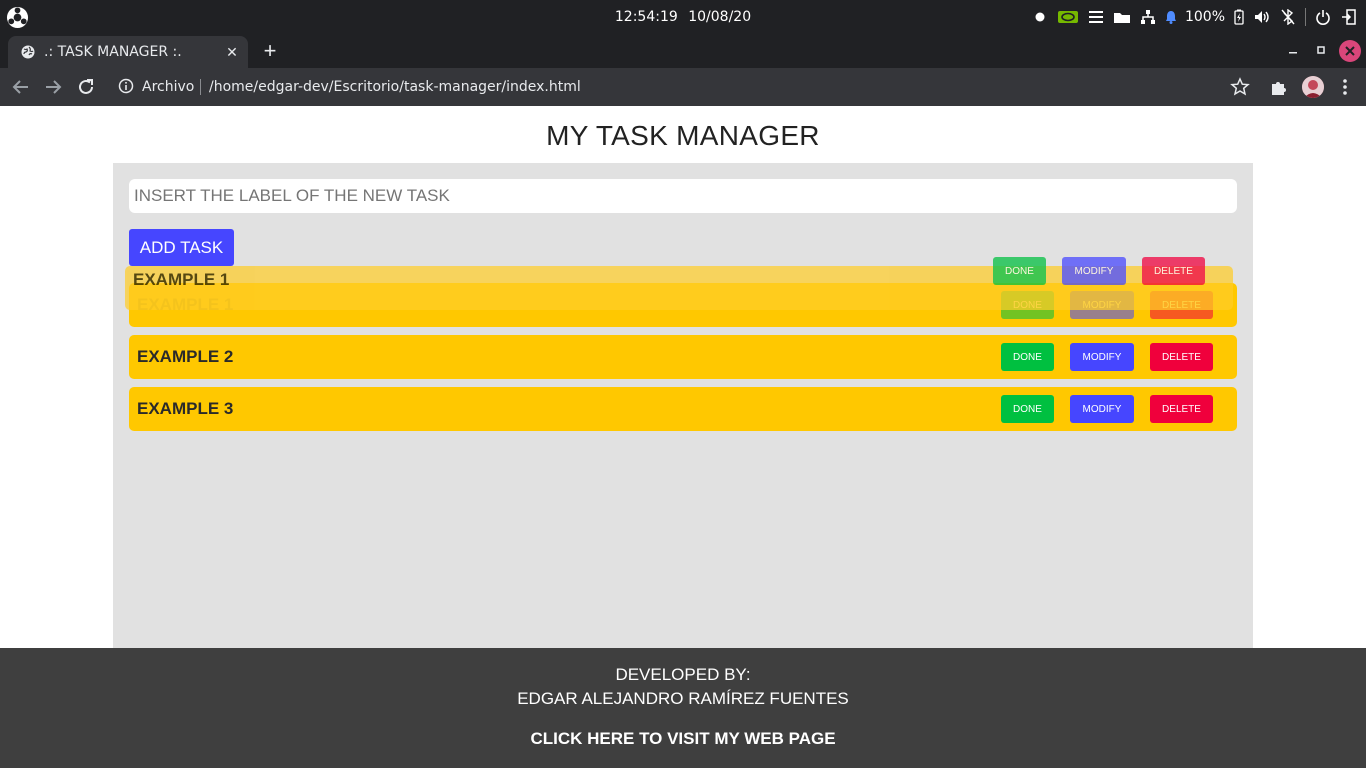 The width and height of the screenshot is (1366, 768). Describe the element at coordinates (113, 52) in the screenshot. I see `tab-title: .: TASK MANAGER :.` at that location.